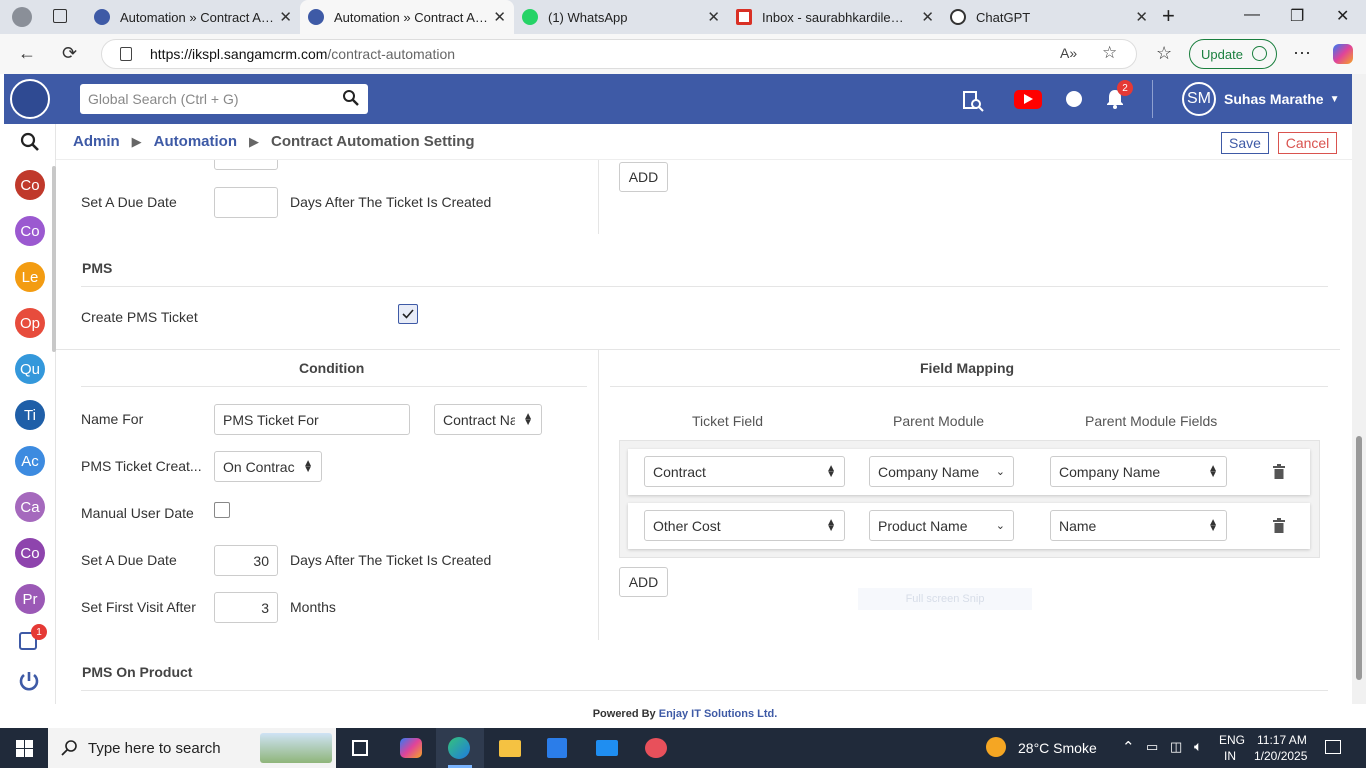 The width and height of the screenshot is (1366, 768). What do you see at coordinates (607, 748) in the screenshot?
I see `mail-icon` at bounding box center [607, 748].